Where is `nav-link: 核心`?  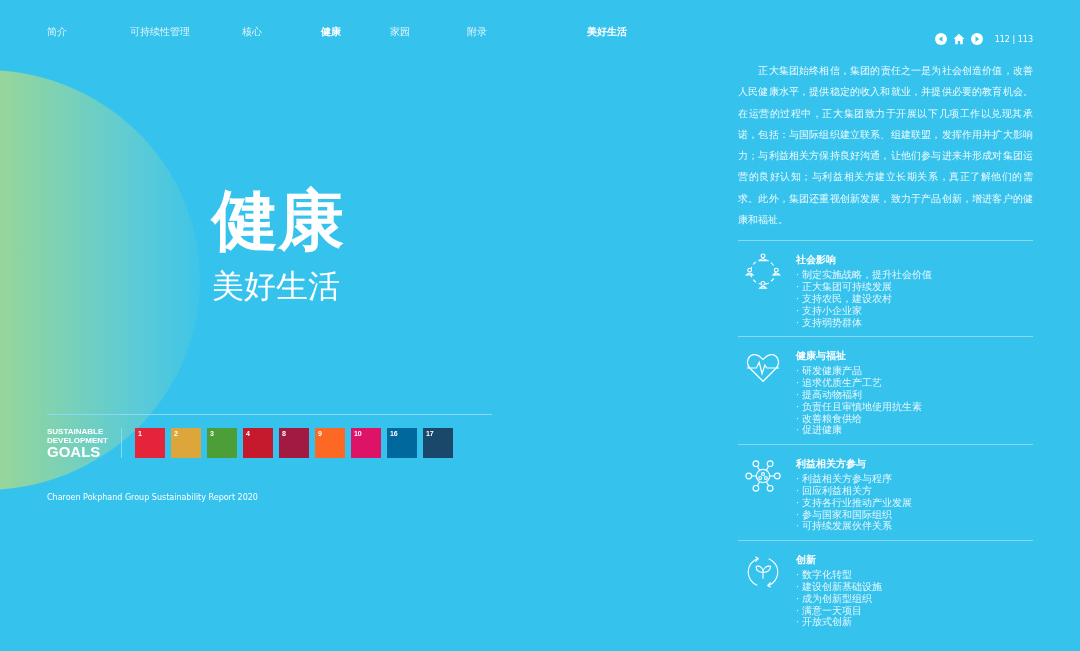
nav-link: 核心 is located at coordinates (281, 32).